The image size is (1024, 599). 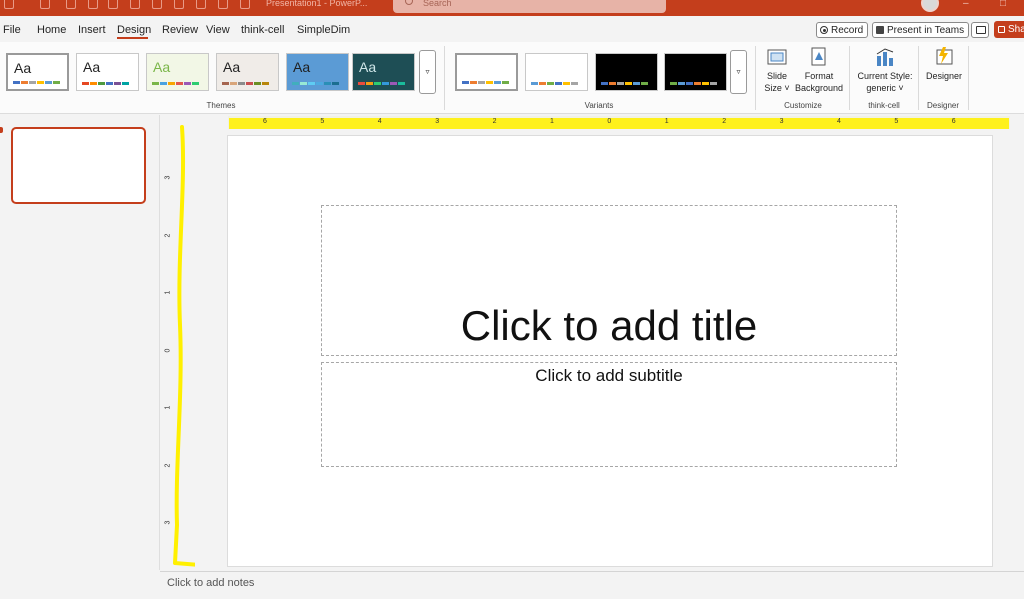 What do you see at coordinates (885, 76) in the screenshot?
I see `current-style-label-1: Current Style:` at bounding box center [885, 76].